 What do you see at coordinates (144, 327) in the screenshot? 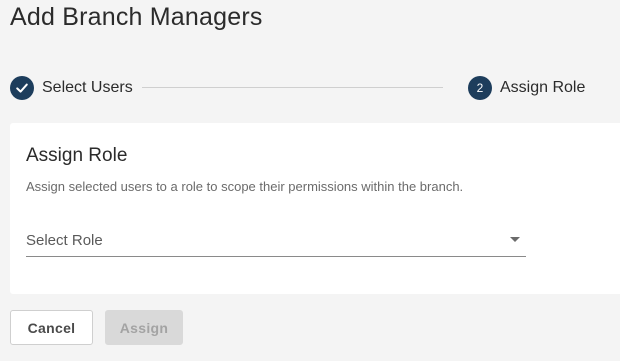
I see `assign-button: Assign` at bounding box center [144, 327].